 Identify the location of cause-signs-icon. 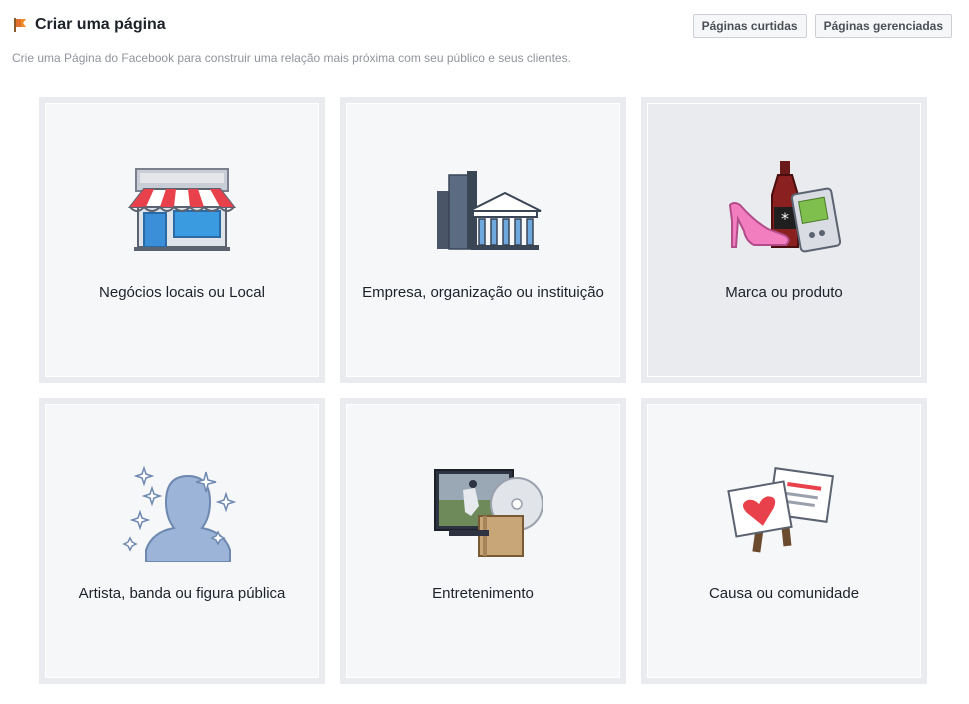
(781, 510).